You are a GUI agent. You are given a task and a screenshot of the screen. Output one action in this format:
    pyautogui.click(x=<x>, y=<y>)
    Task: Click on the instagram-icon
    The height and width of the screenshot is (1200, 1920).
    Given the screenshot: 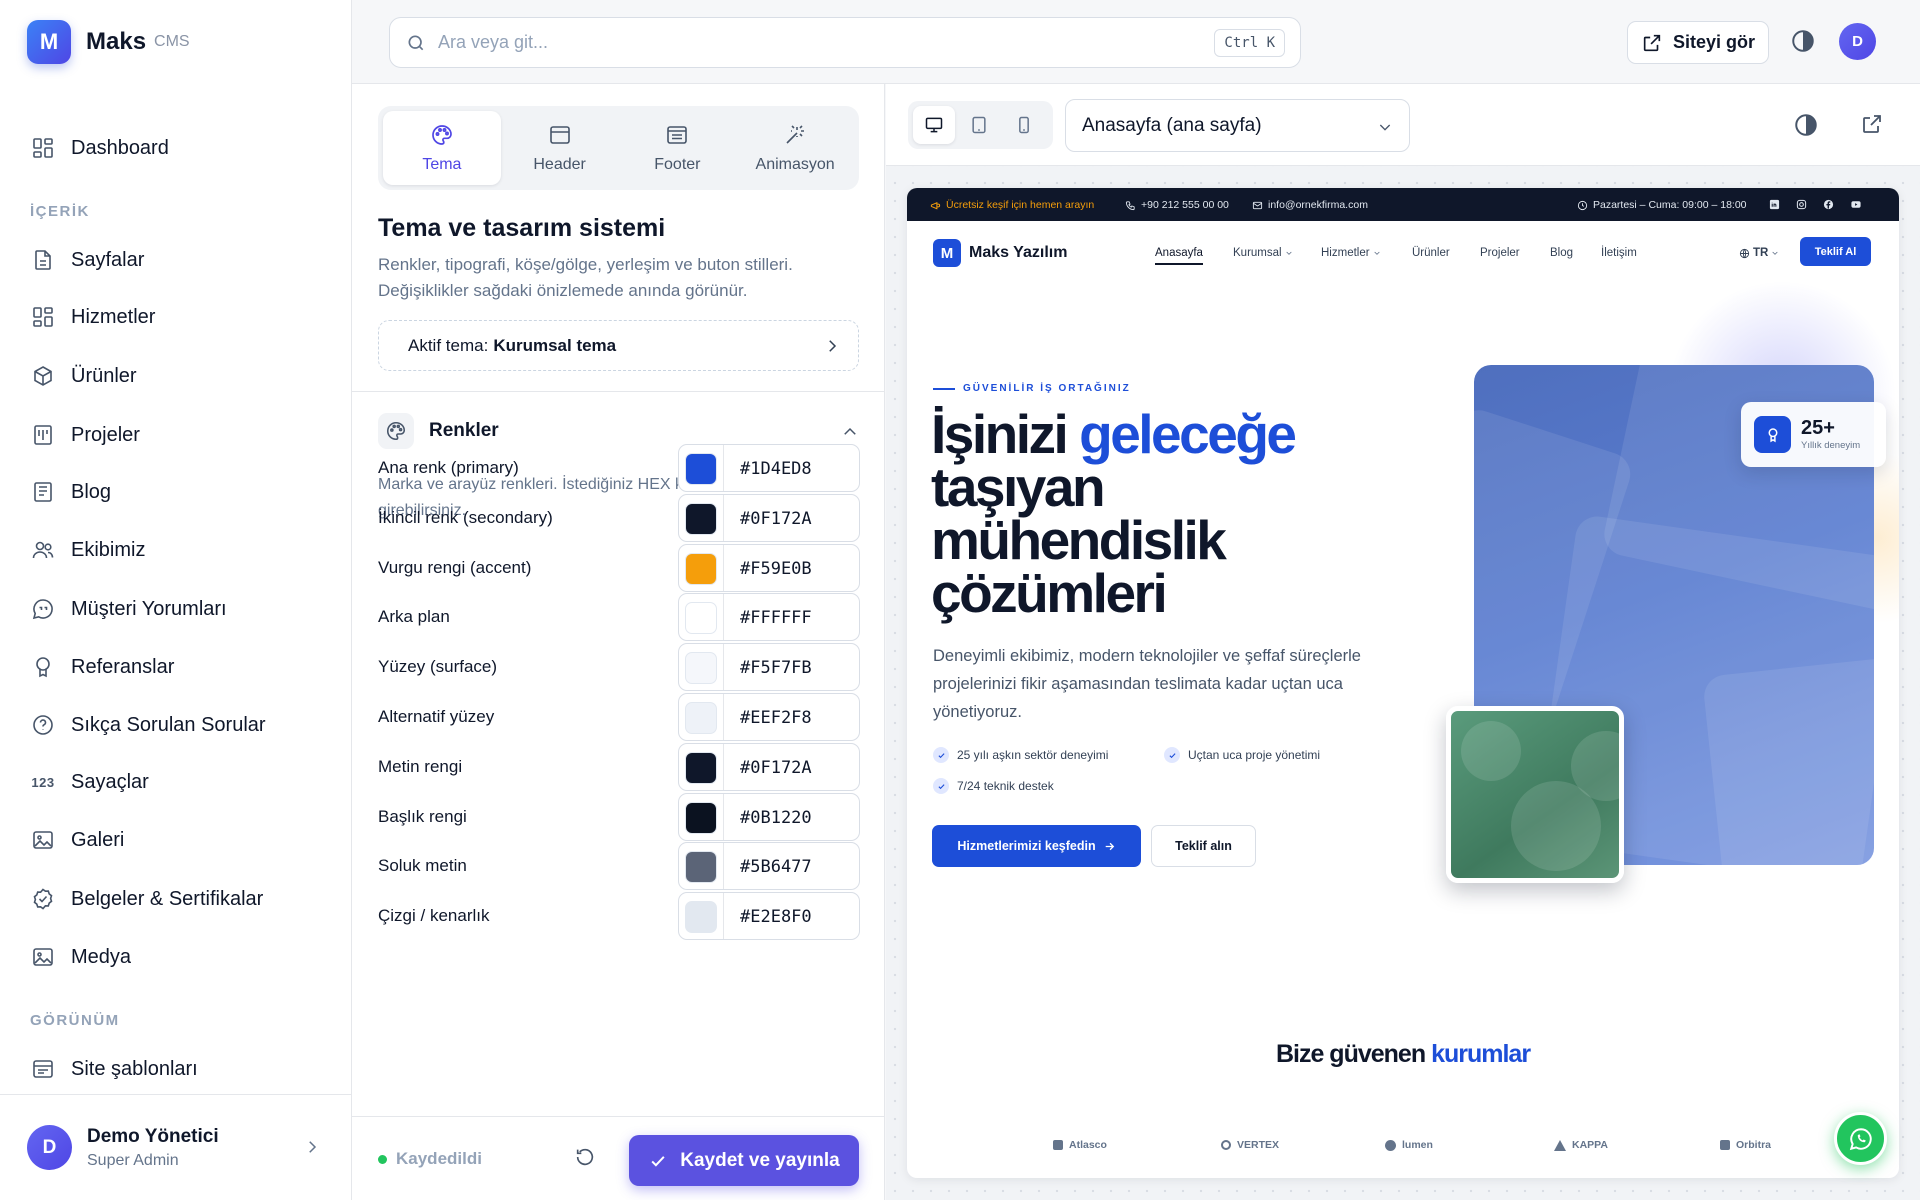 What is the action you would take?
    pyautogui.click(x=1801, y=204)
    